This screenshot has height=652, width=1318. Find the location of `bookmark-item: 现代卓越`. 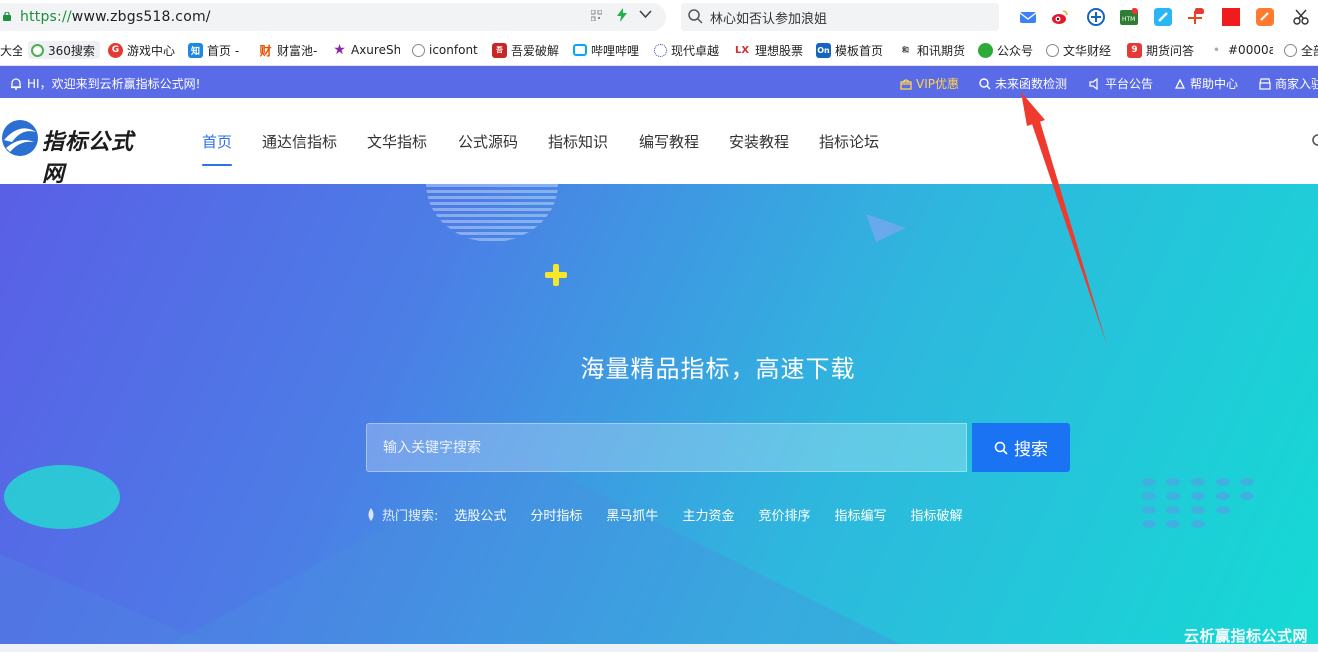

bookmark-item: 现代卓越 is located at coordinates (688, 50).